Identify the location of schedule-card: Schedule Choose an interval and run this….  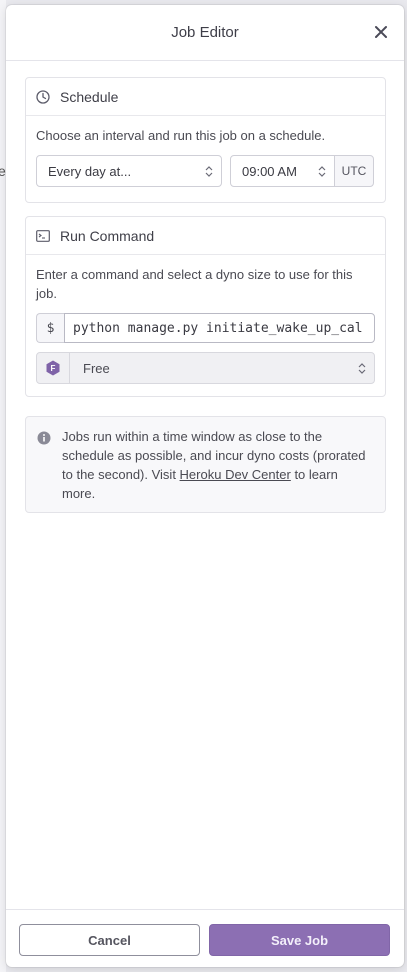
(205, 140).